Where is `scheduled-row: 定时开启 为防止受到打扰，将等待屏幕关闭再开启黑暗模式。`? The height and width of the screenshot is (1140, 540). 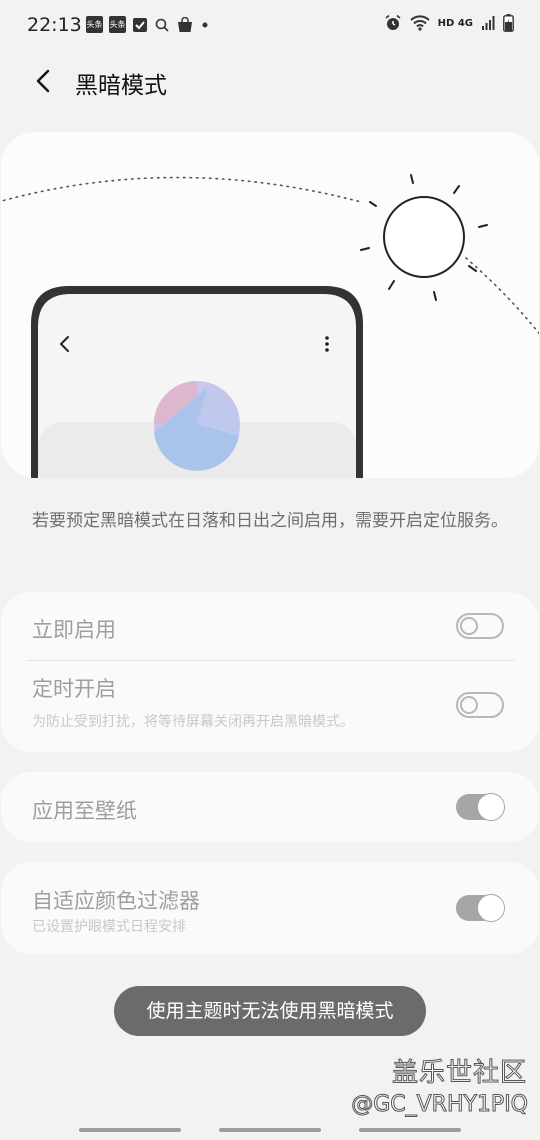
scheduled-row: 定时开启 为防止受到打扰，将等待屏幕关闭再开启黑暗模式。 is located at coordinates (270, 706).